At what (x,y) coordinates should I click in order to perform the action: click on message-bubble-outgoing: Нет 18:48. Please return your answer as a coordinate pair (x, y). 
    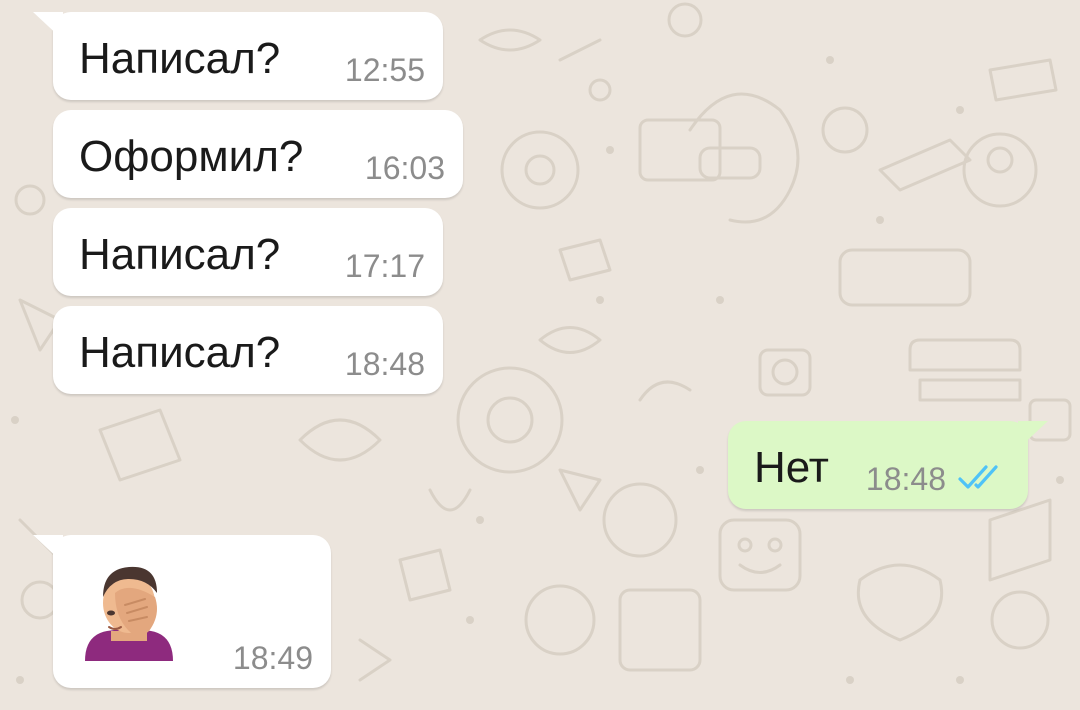
    Looking at the image, I should click on (888, 465).